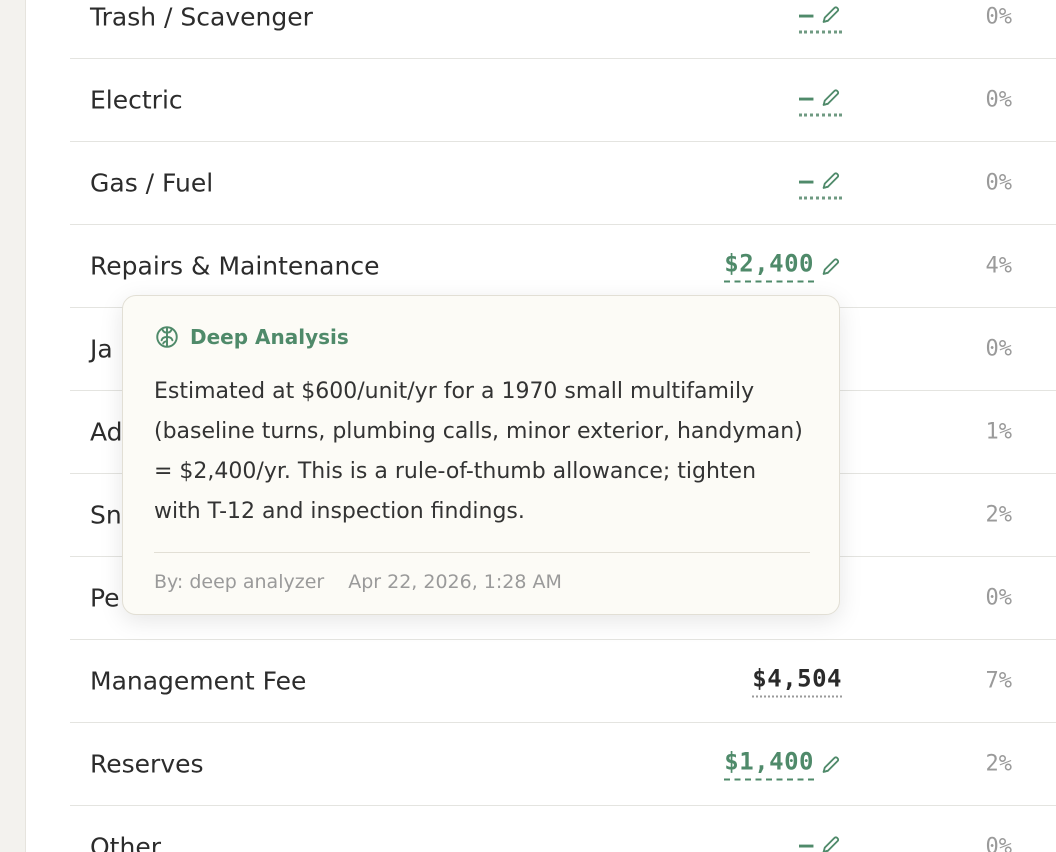 The width and height of the screenshot is (1056, 852). Describe the element at coordinates (563, 829) in the screenshot. I see `table-row: Other – 0%` at that location.